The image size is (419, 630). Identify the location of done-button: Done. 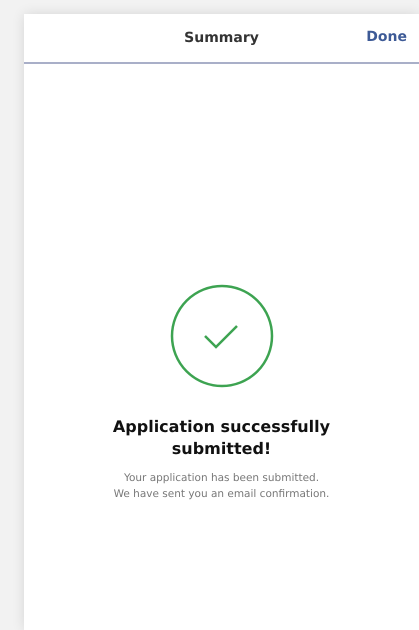
(386, 37).